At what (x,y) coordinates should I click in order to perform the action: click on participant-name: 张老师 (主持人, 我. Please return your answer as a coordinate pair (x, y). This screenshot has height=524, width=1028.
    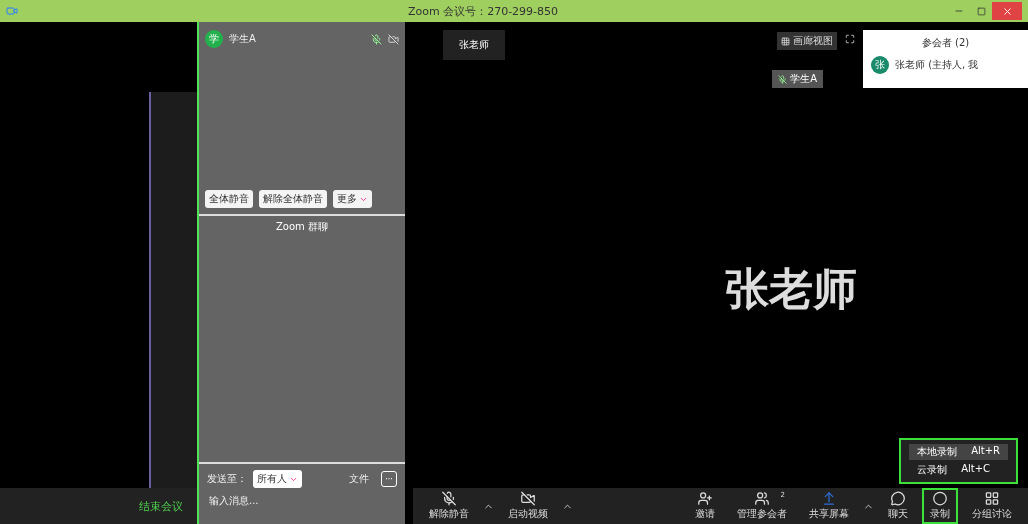
    Looking at the image, I should click on (937, 65).